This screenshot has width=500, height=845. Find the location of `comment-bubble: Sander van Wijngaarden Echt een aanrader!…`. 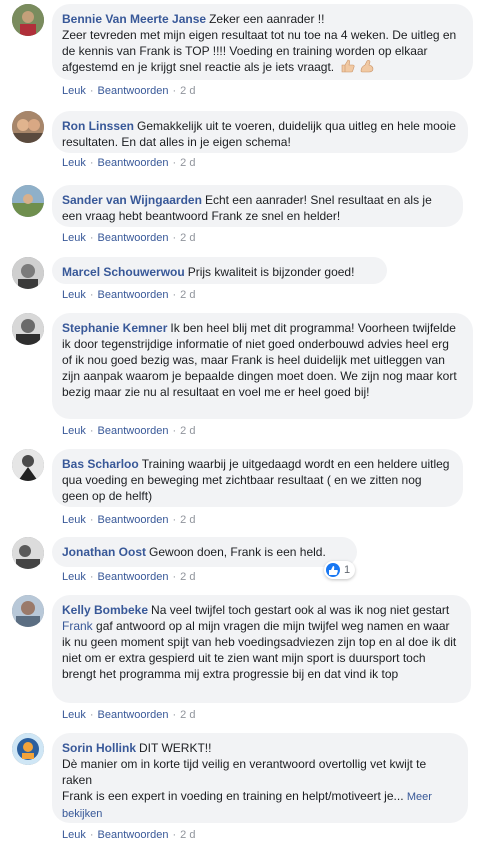

comment-bubble: Sander van Wijngaarden Echt een aanrader!… is located at coordinates (257, 206).